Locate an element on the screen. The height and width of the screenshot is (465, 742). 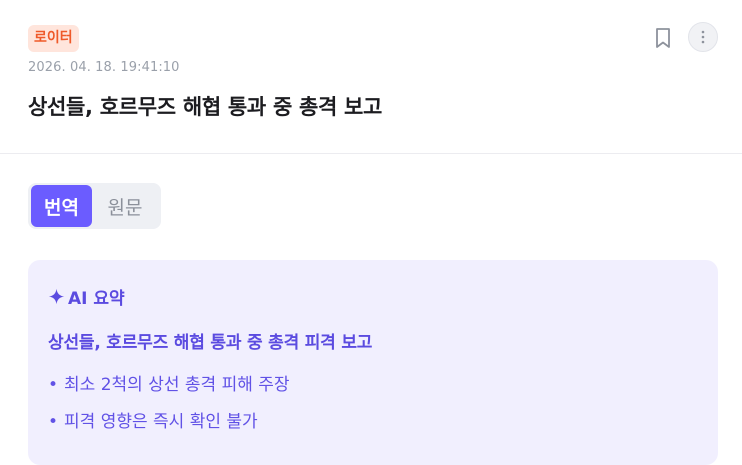
ai-summary-label: AI 요약 is located at coordinates (96, 299).